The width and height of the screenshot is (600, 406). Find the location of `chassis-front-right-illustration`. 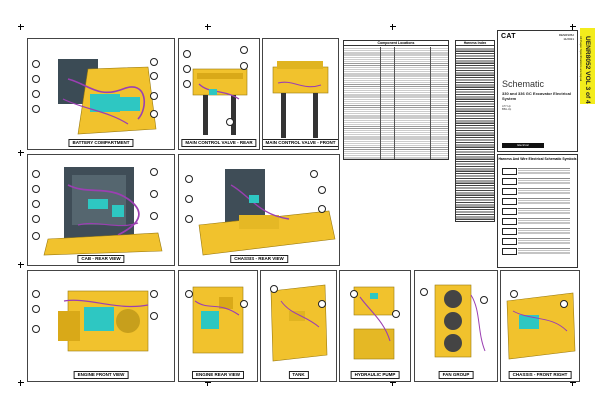

chassis-front-right-illustration is located at coordinates (541, 326).